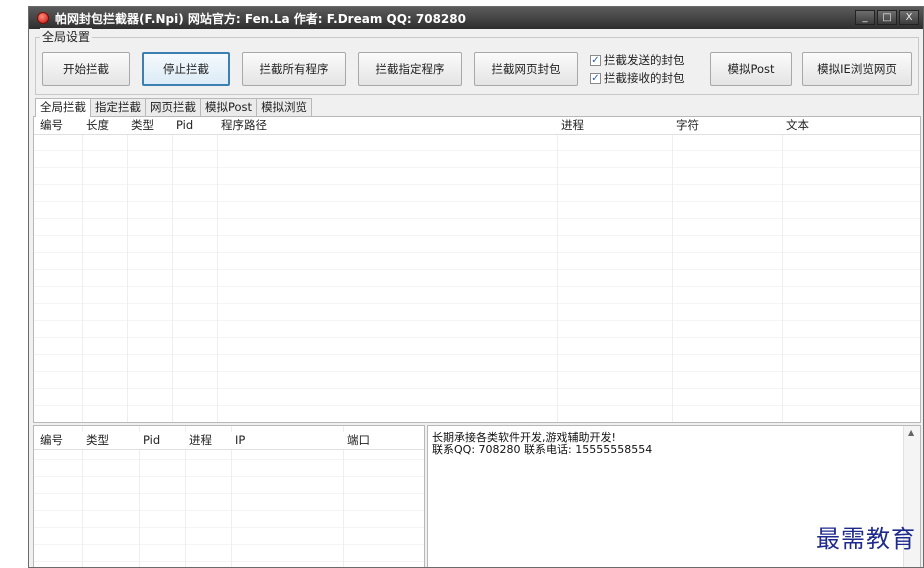  I want to click on checkbox-label: 拦截接收的封包, so click(644, 78).